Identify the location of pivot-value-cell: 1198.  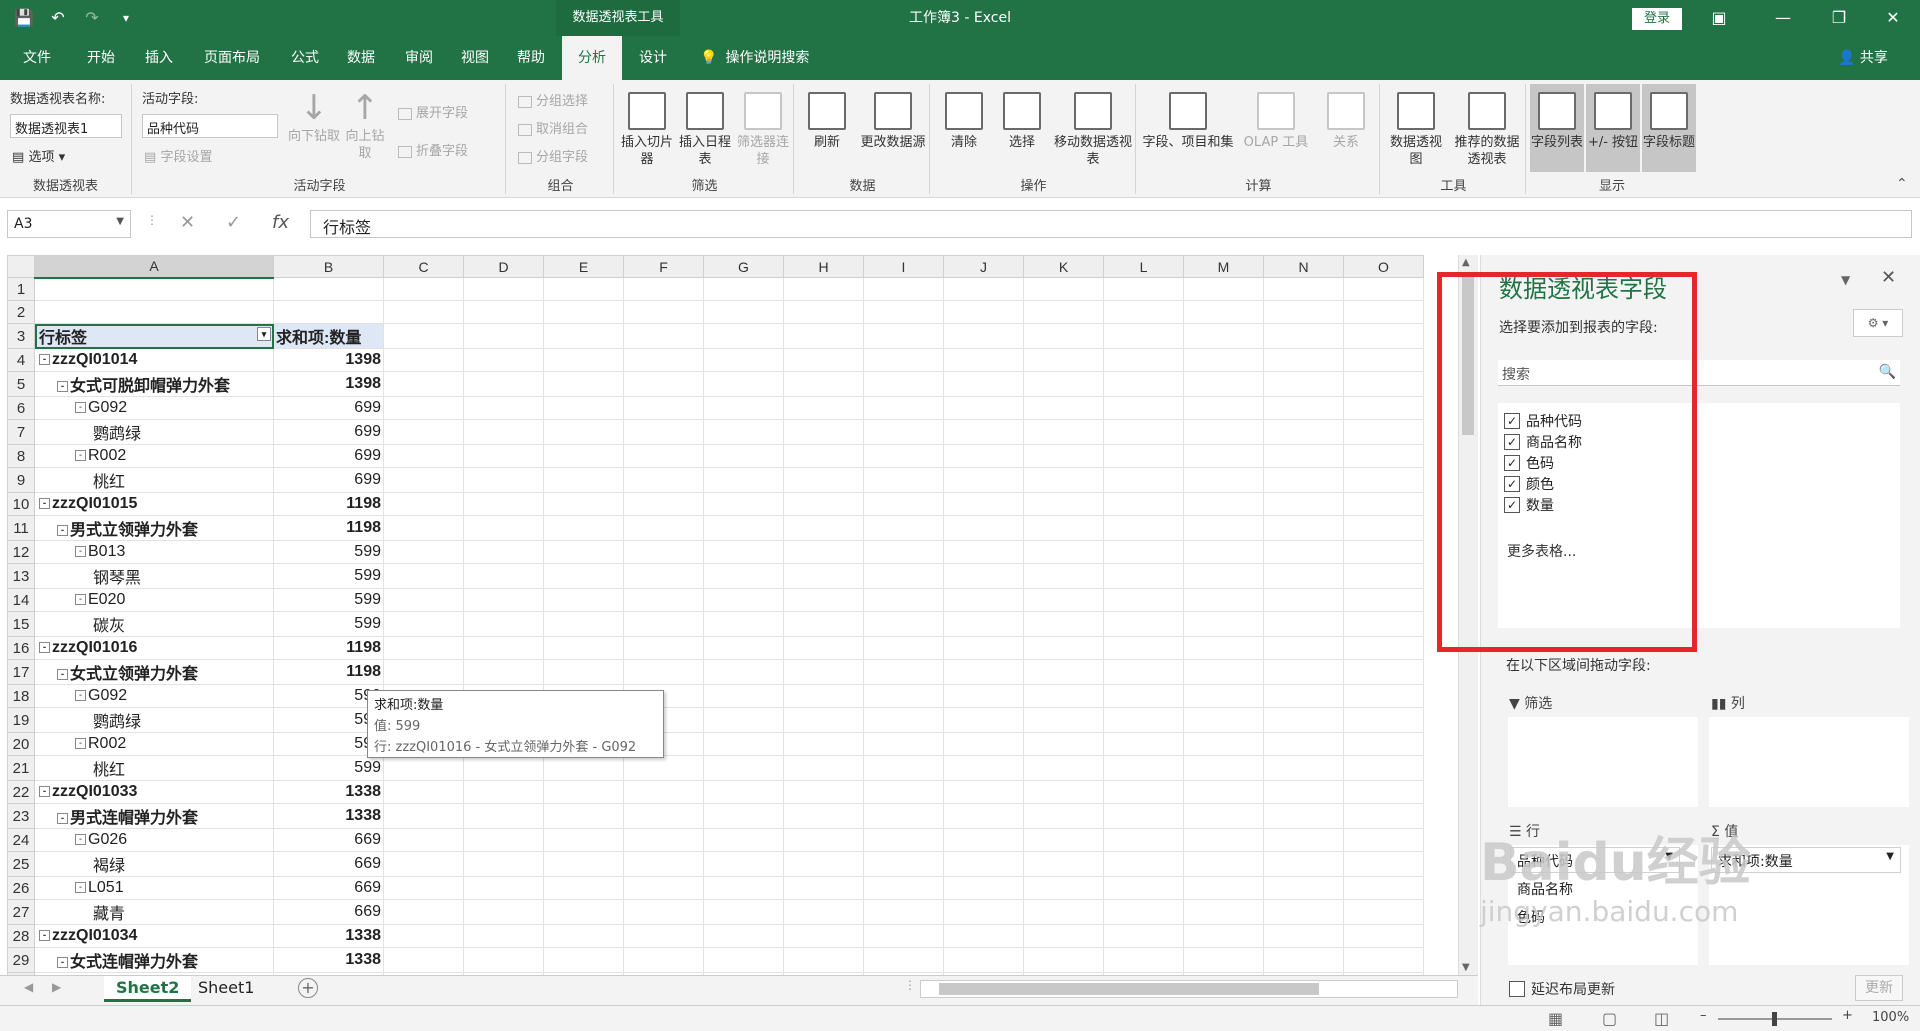
(328, 648).